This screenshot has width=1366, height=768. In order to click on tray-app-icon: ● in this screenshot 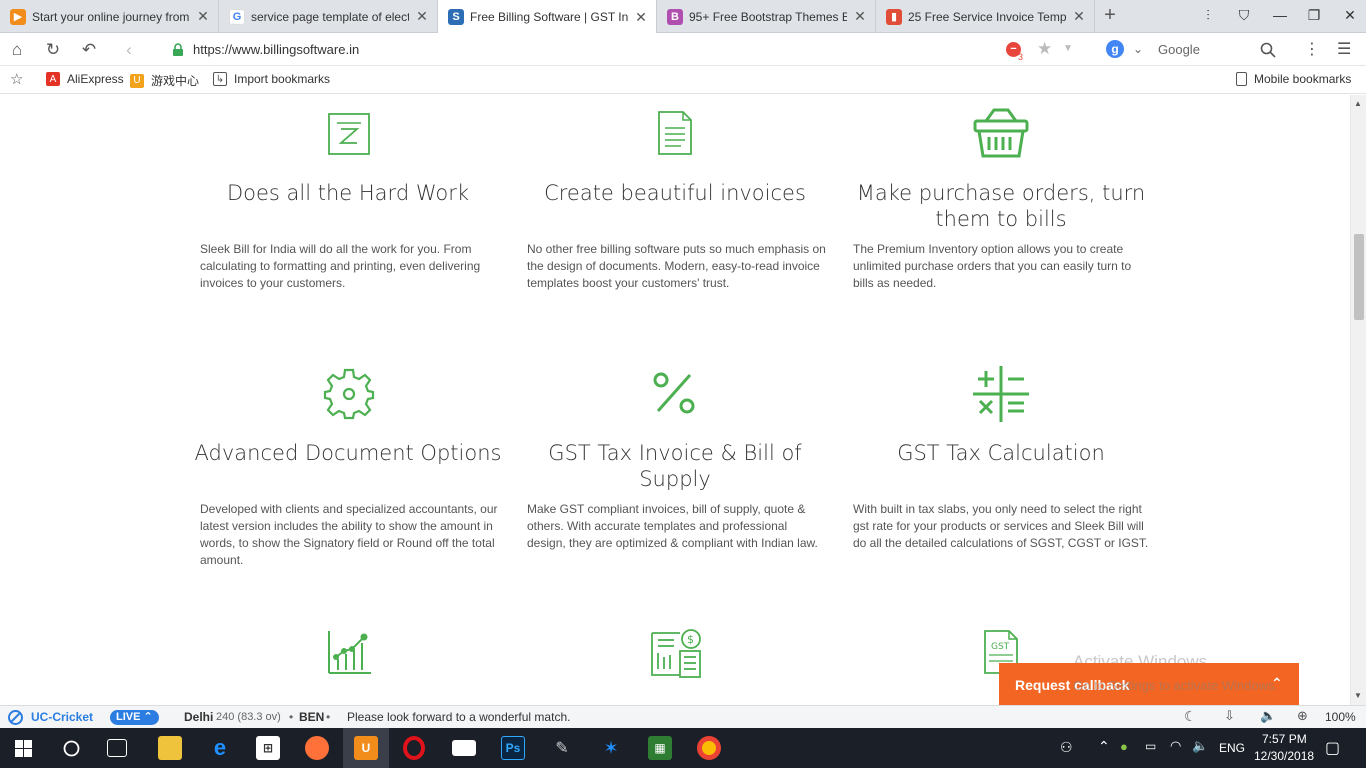, I will do `click(1124, 746)`.